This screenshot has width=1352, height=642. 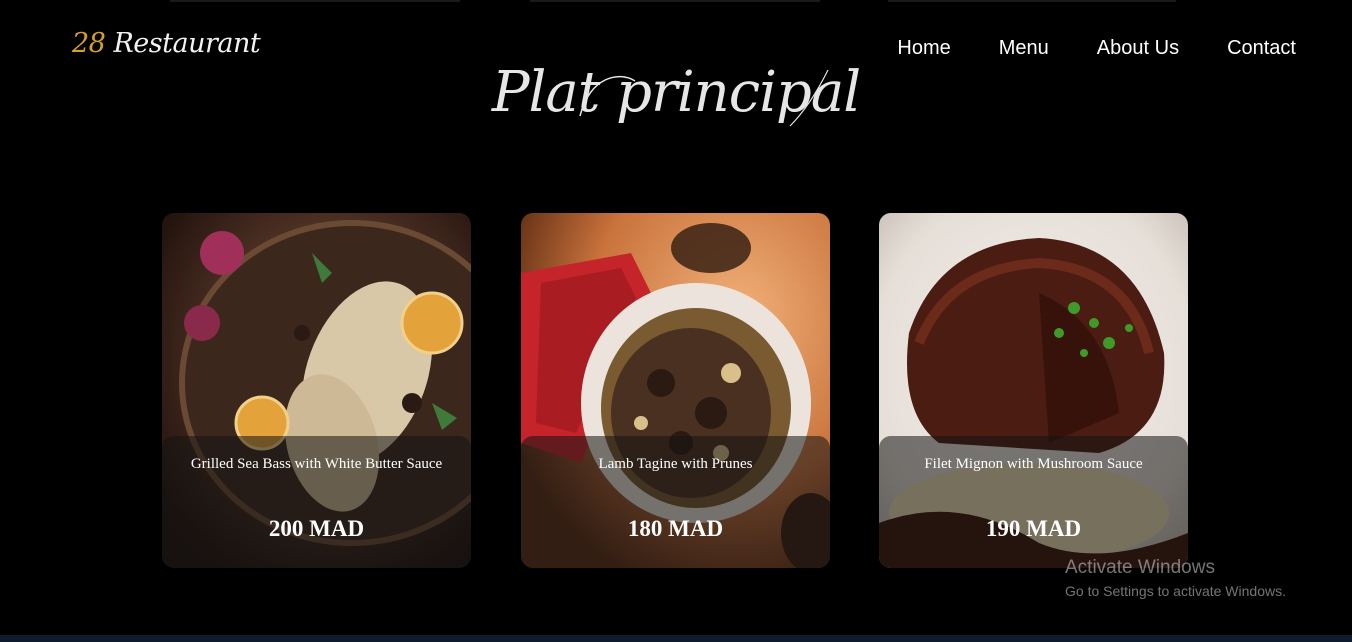 What do you see at coordinates (1033, 464) in the screenshot?
I see `dish-name: Filet Mignon with Mushroom Sauce` at bounding box center [1033, 464].